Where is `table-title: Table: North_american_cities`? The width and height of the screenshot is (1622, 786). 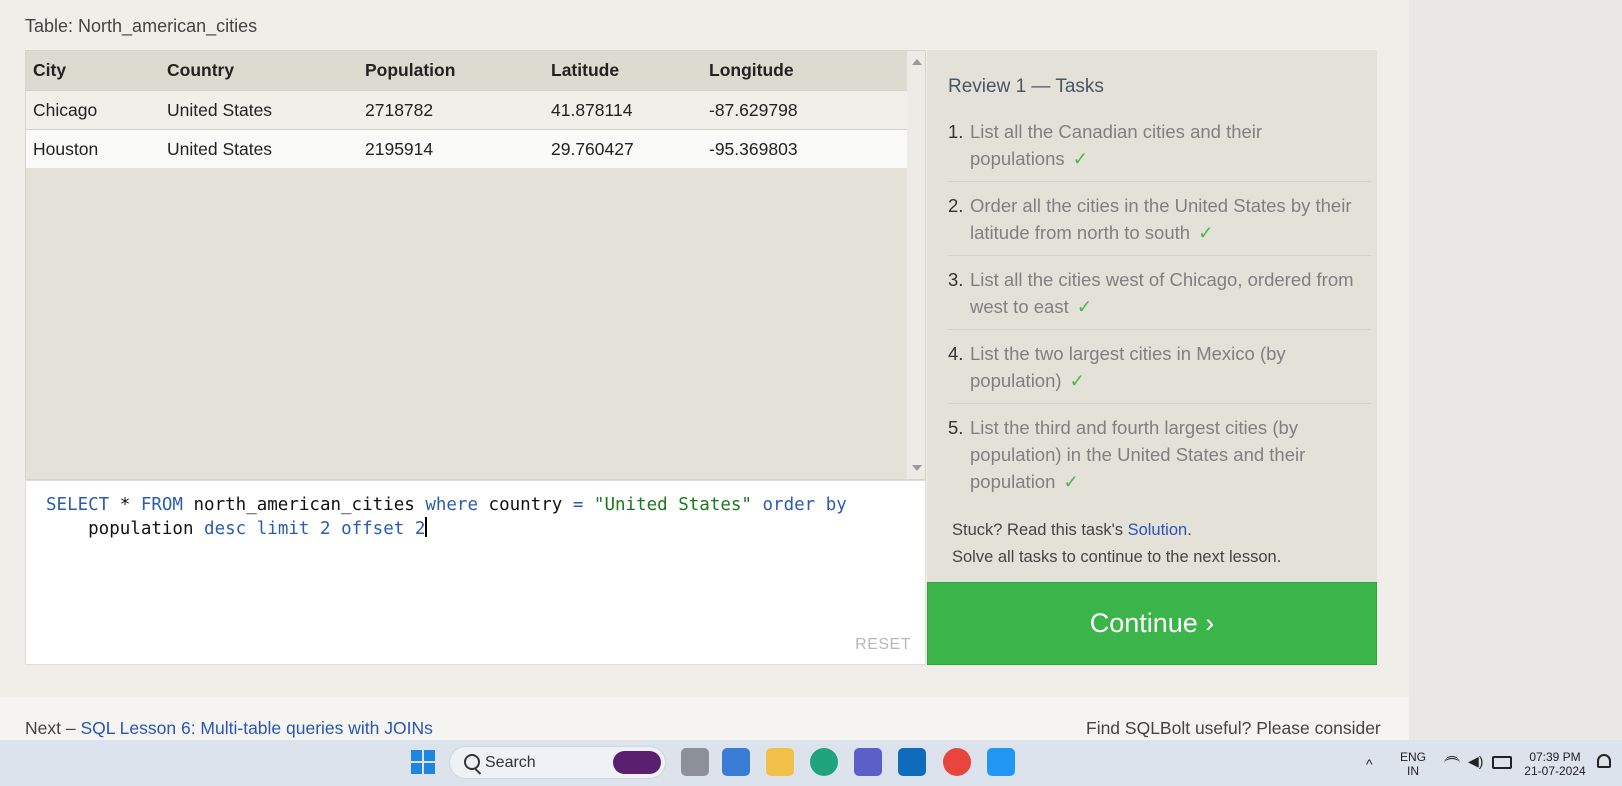
table-title: Table: North_american_cities is located at coordinates (141, 26).